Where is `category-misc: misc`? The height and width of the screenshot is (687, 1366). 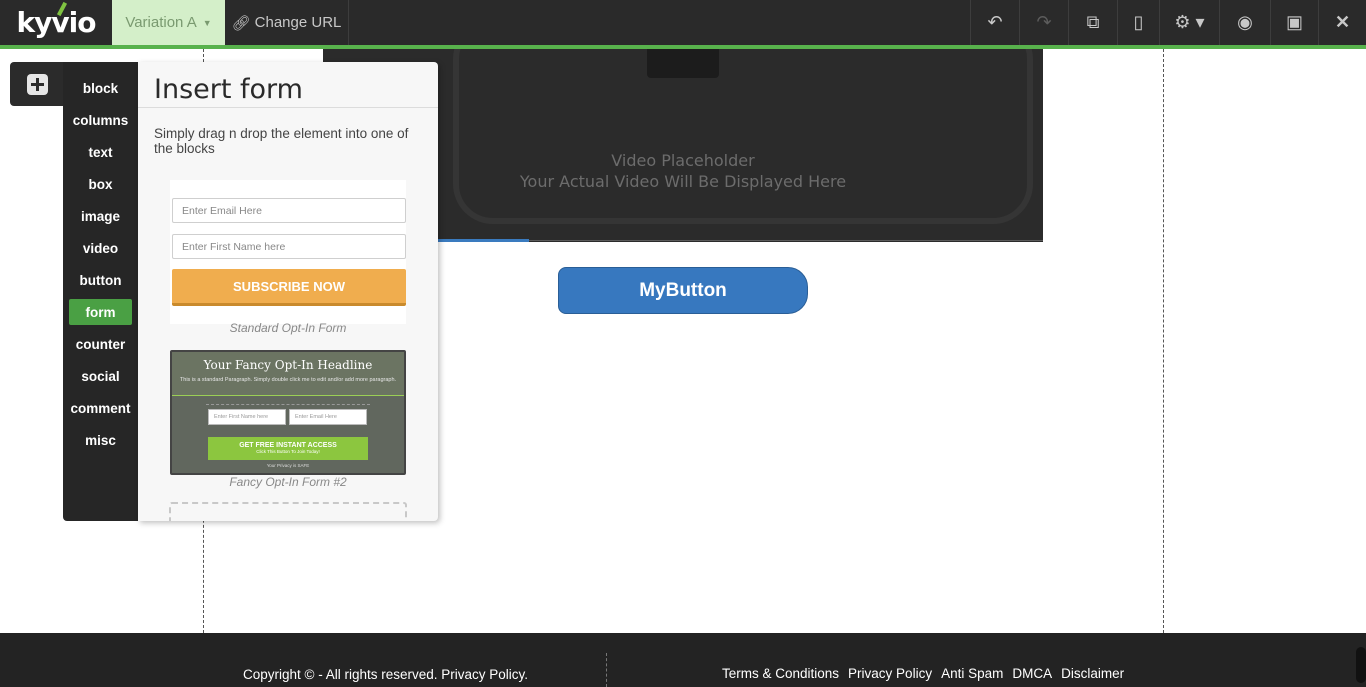 category-misc: misc is located at coordinates (100, 440).